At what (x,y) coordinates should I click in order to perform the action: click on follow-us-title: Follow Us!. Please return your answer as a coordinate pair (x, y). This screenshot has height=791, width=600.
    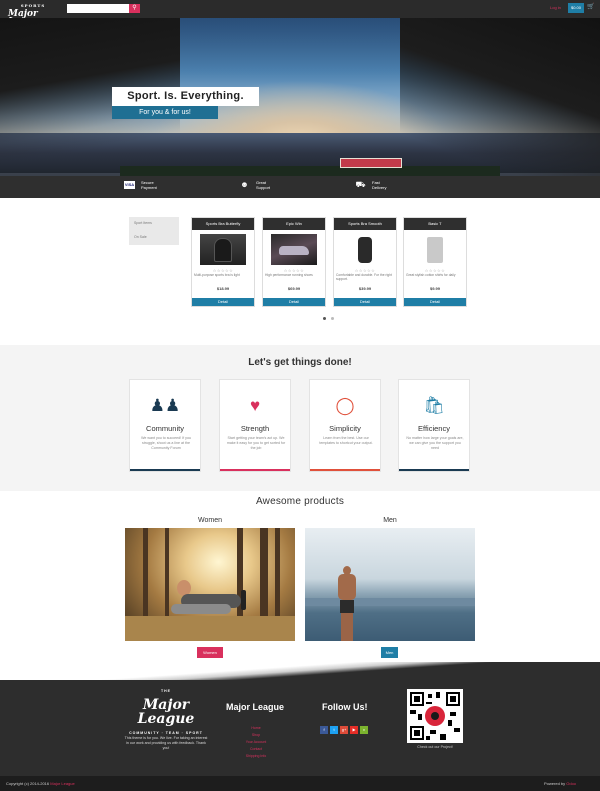
    Looking at the image, I should click on (345, 707).